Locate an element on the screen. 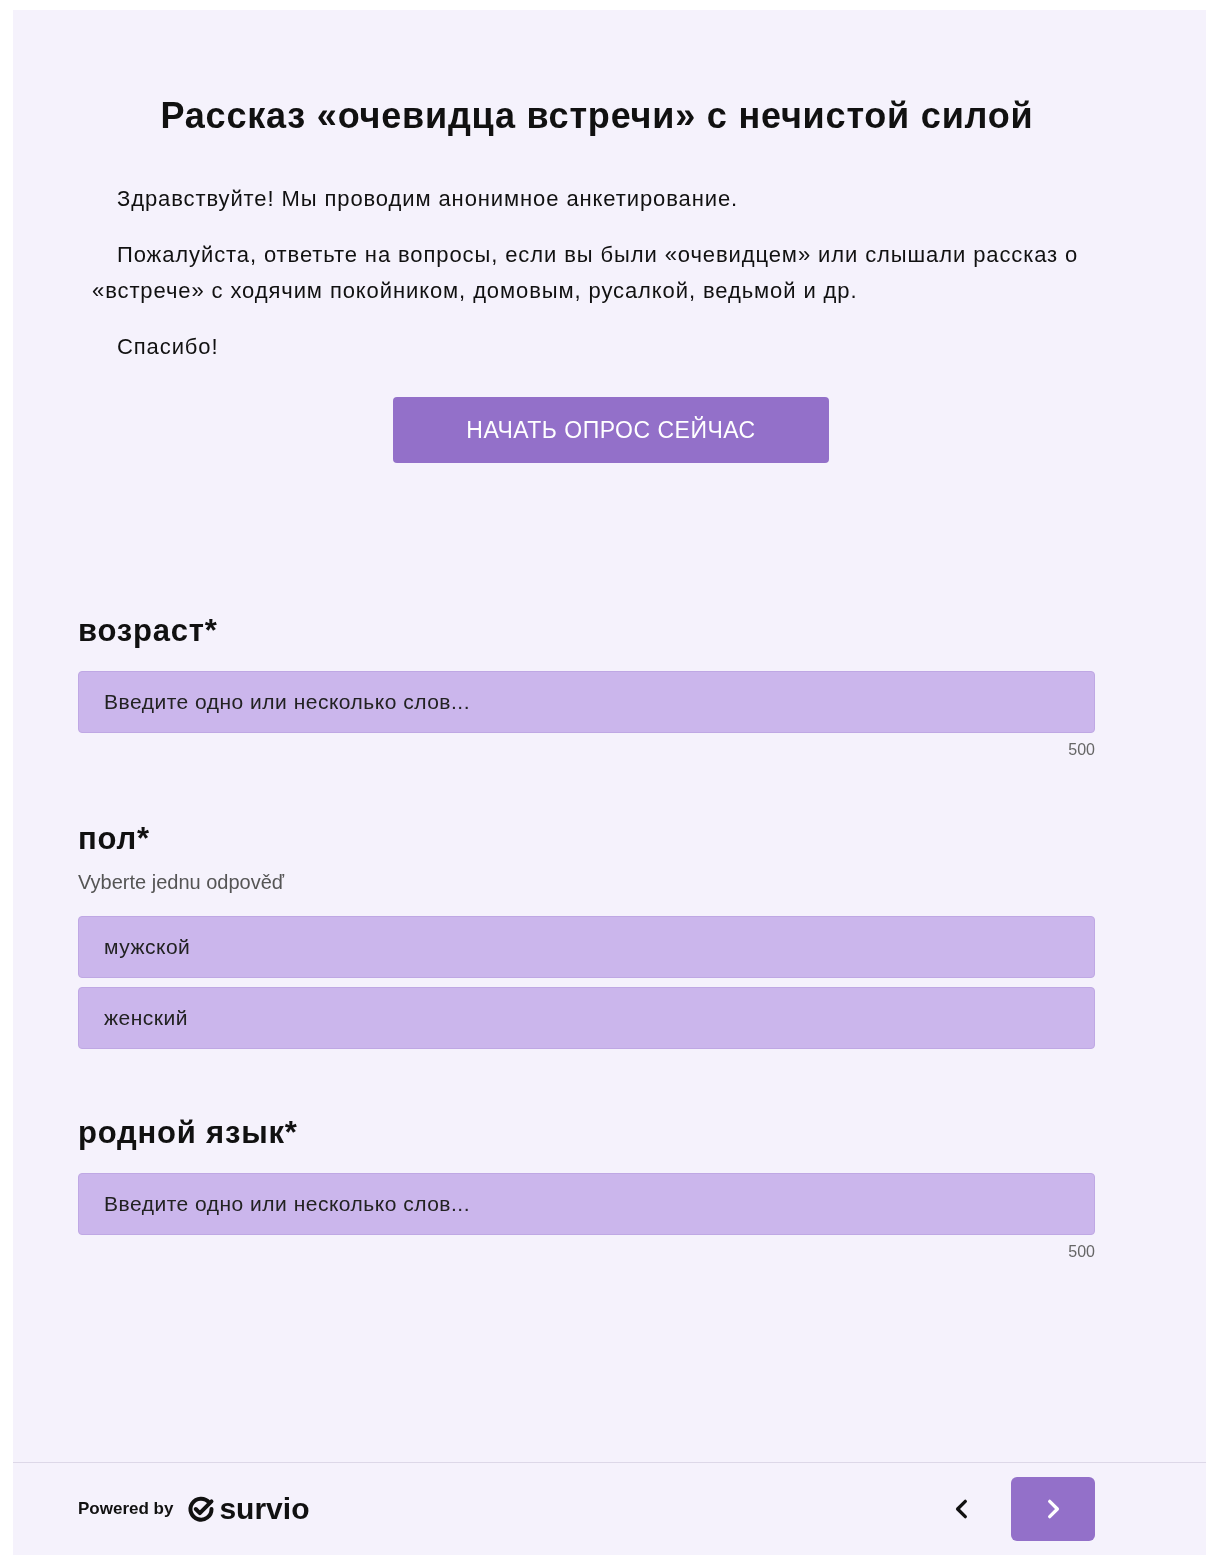 The height and width of the screenshot is (1555, 1206). question-title: пол* is located at coordinates (114, 839).